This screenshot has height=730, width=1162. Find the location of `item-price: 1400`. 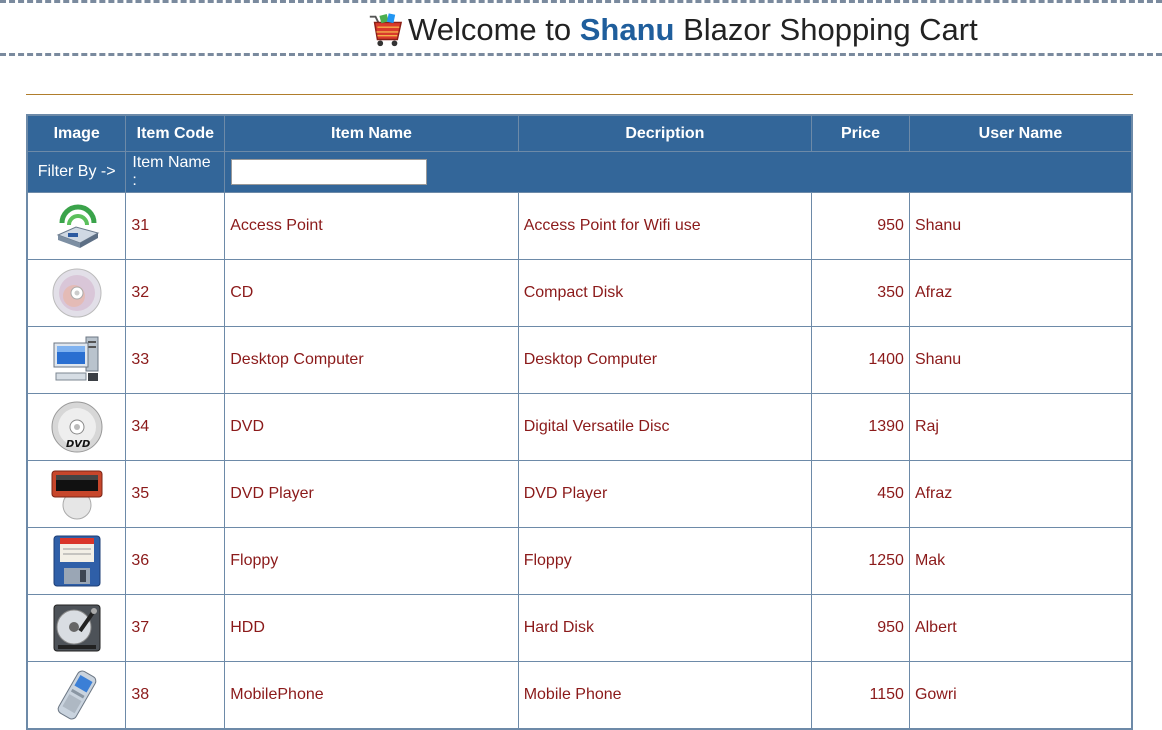

item-price: 1400 is located at coordinates (860, 360).